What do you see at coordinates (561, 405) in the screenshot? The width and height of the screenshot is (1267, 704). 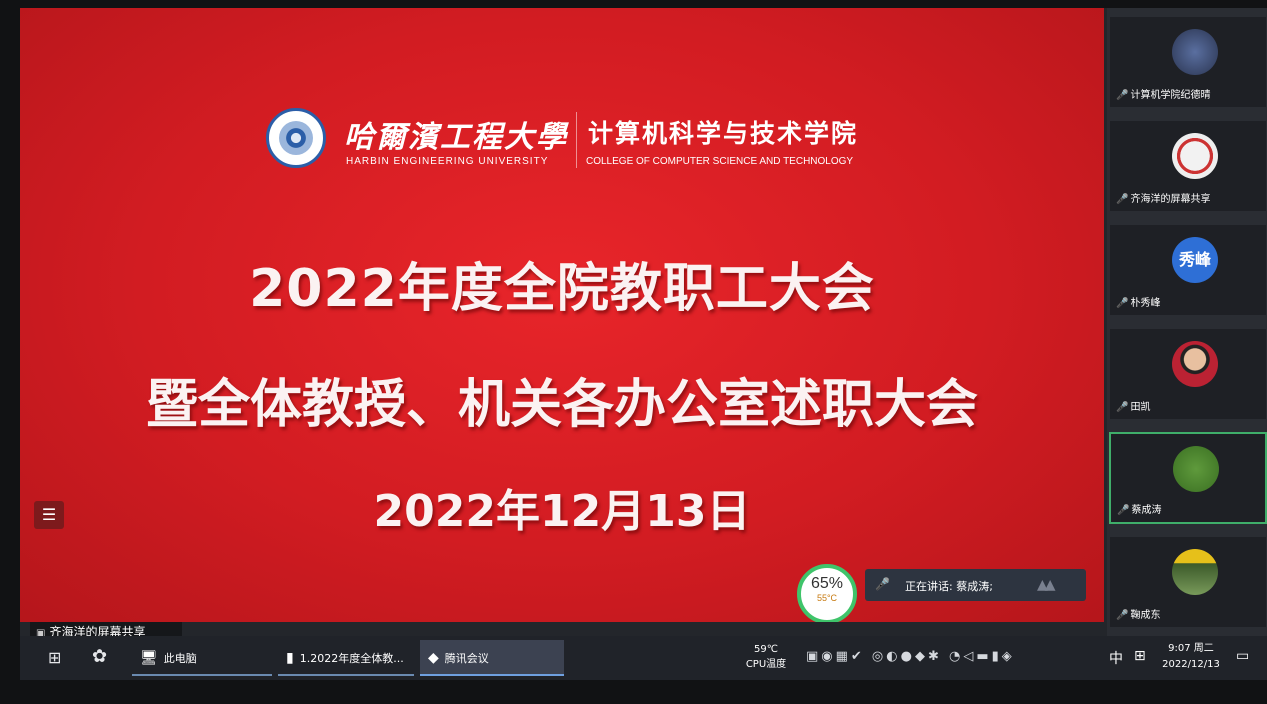 I see `slide-title-line2: 暨全体教授、机关各办公室述职大会` at bounding box center [561, 405].